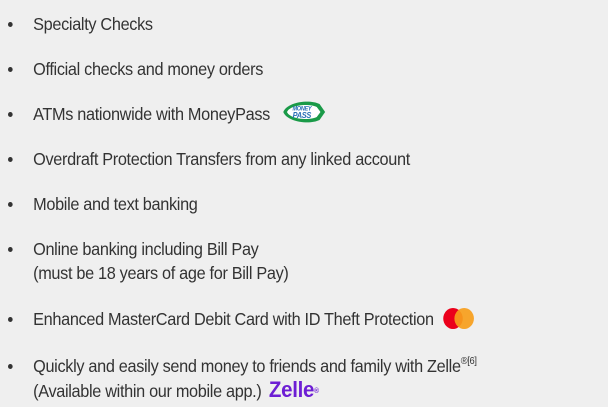 Image resolution: width=608 pixels, height=407 pixels. I want to click on zelle-logo: Zelle®, so click(294, 389).